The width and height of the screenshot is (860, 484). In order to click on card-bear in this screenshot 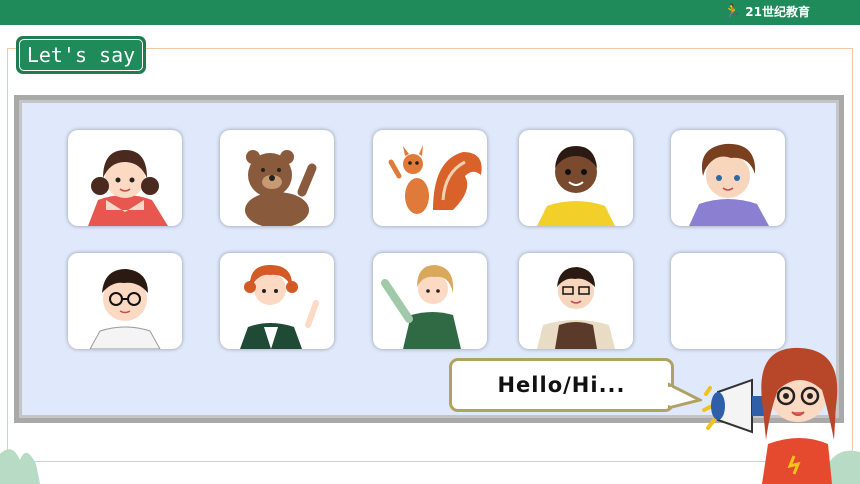, I will do `click(277, 178)`.